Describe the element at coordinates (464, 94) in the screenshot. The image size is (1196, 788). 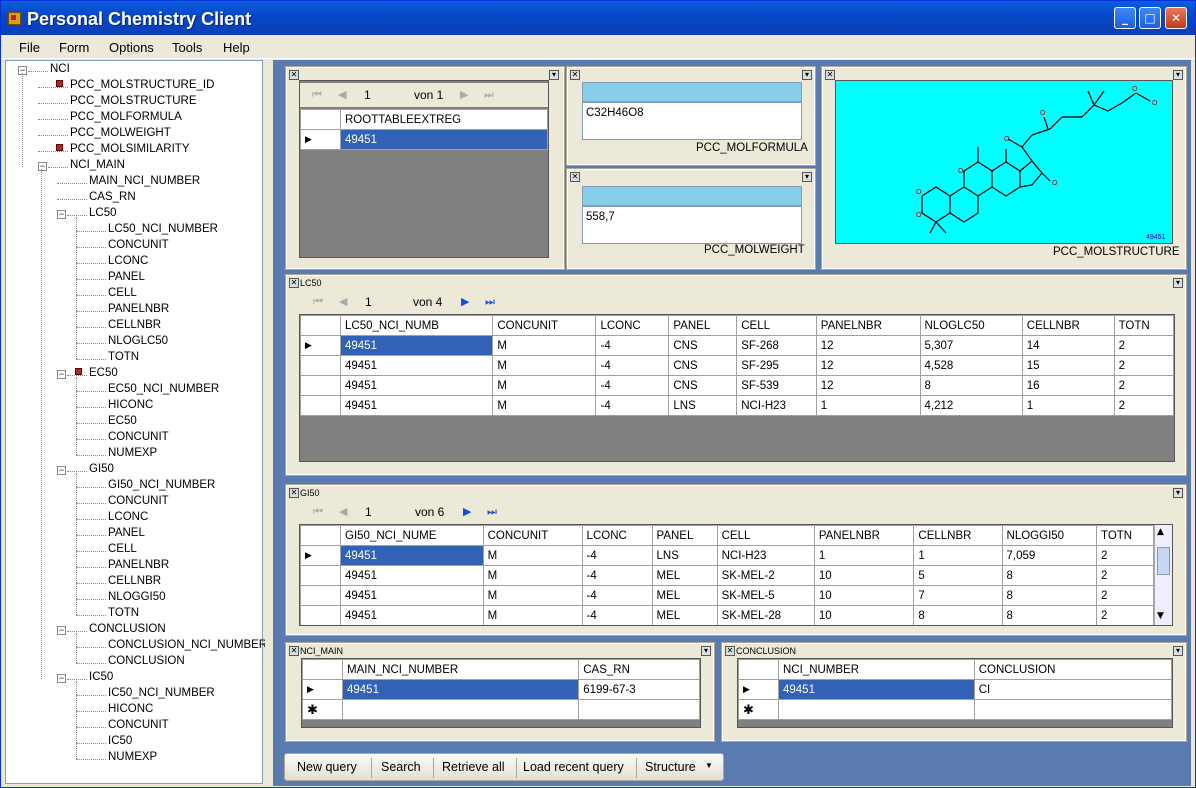
I see `next-record-icon: ▶` at that location.